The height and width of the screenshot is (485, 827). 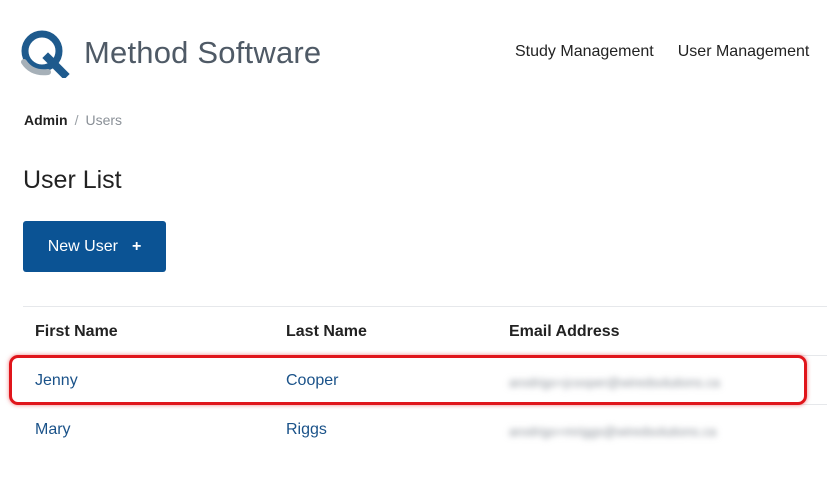 I want to click on email-cell: arodrigo+mriggs@wiredsolutions.ca, so click(x=613, y=431).